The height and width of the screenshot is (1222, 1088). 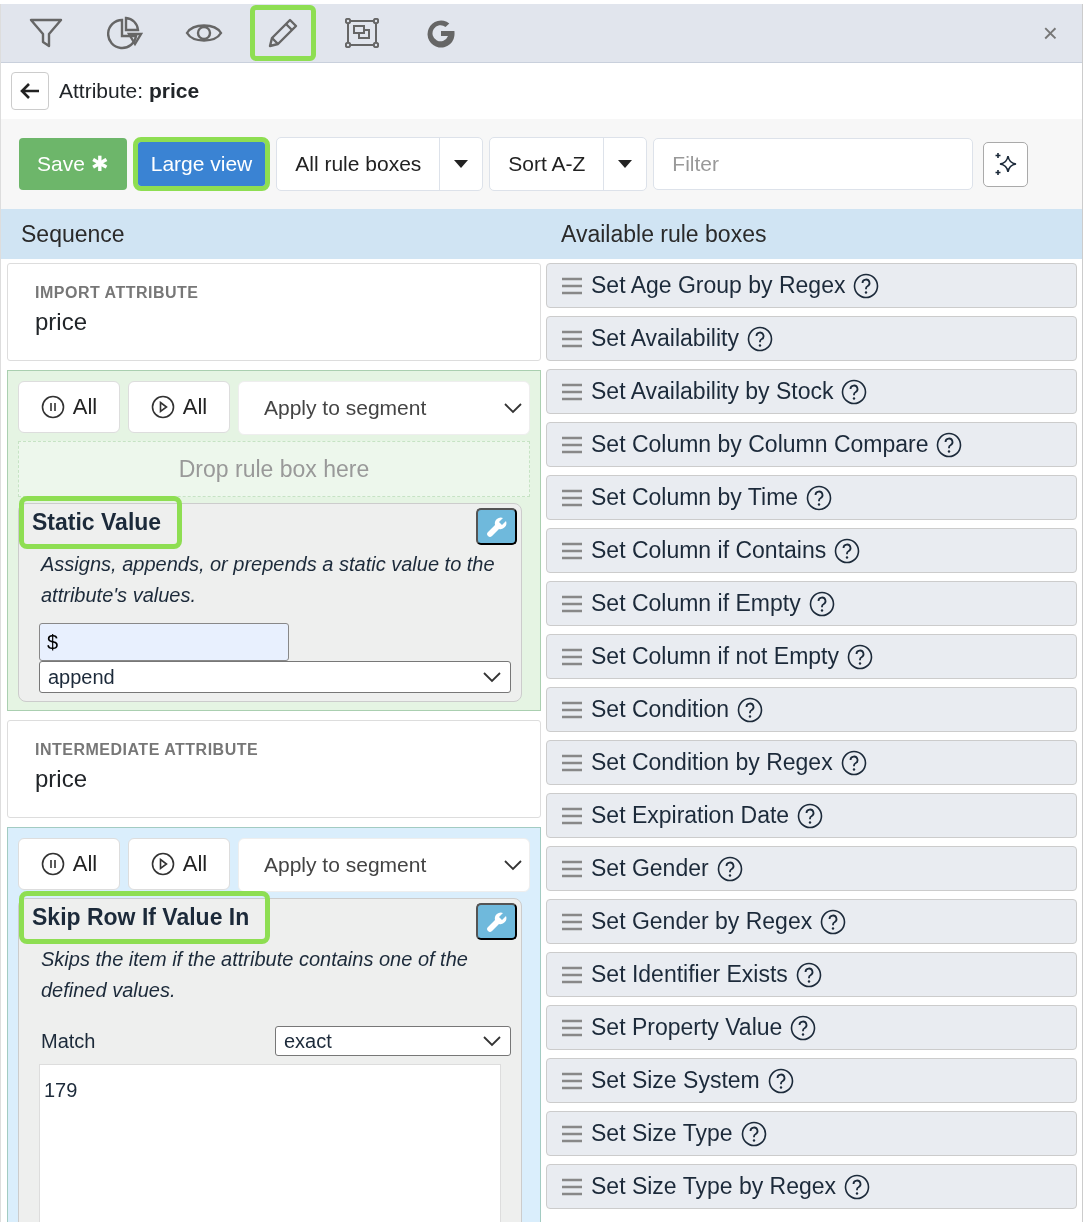 I want to click on back-button, so click(x=30, y=91).